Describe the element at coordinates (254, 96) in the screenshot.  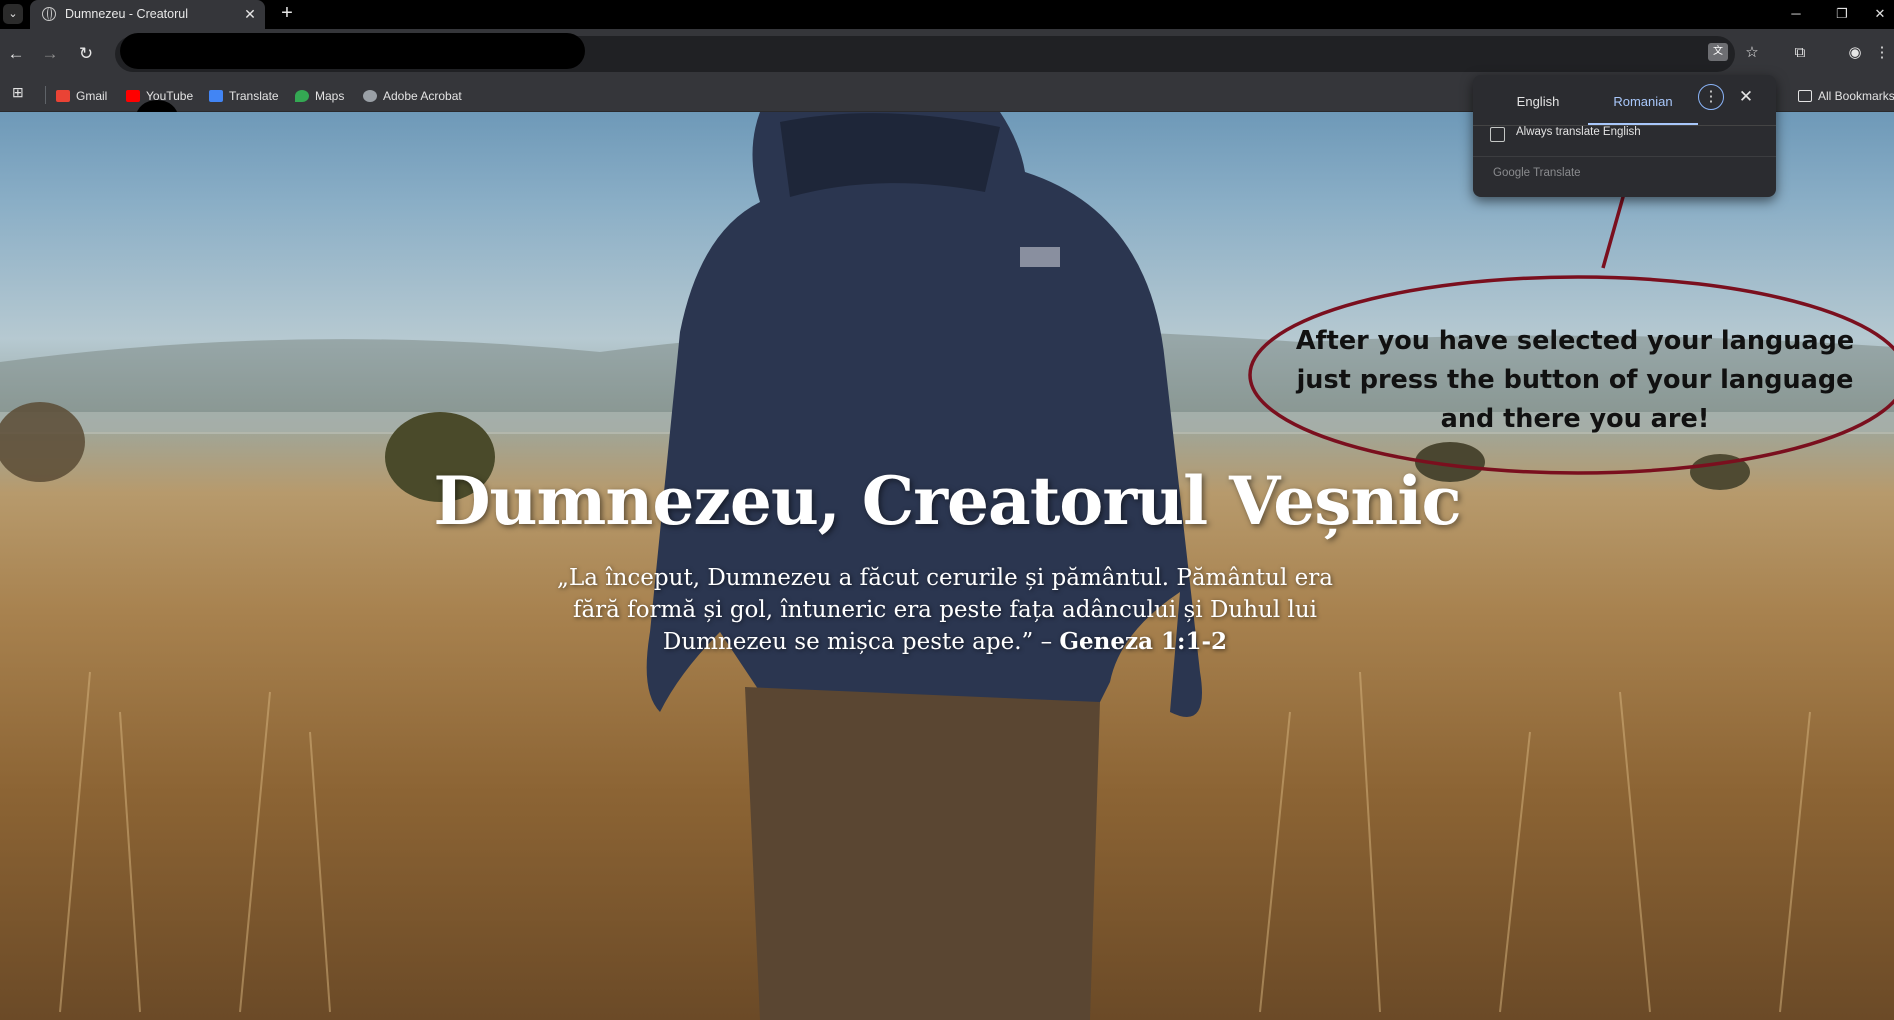
I see `bookmark-label: Translate` at that location.